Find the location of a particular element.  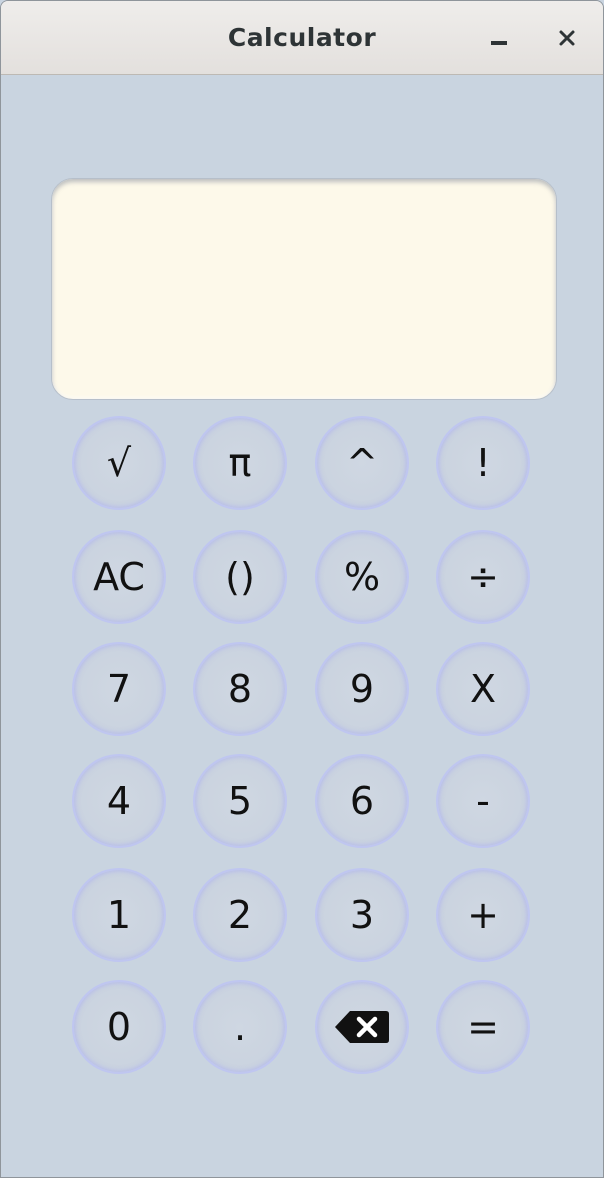

backspace-icon is located at coordinates (362, 1027).